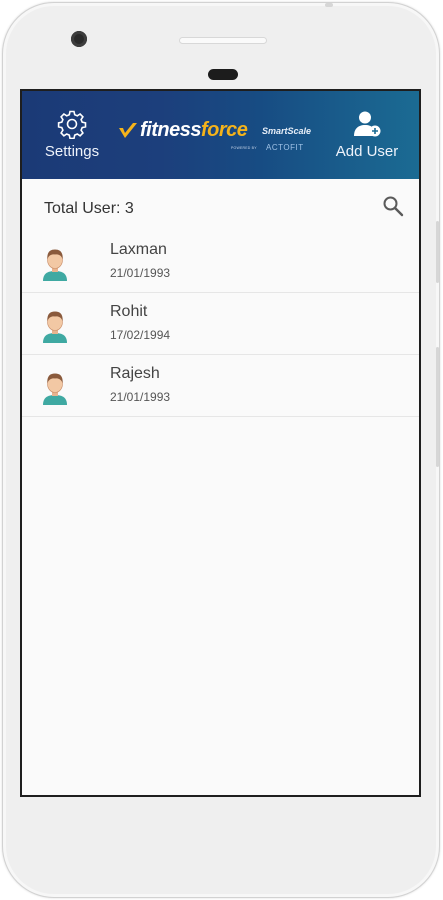 The image size is (443, 900). What do you see at coordinates (129, 311) in the screenshot?
I see `user-name: Rohit` at bounding box center [129, 311].